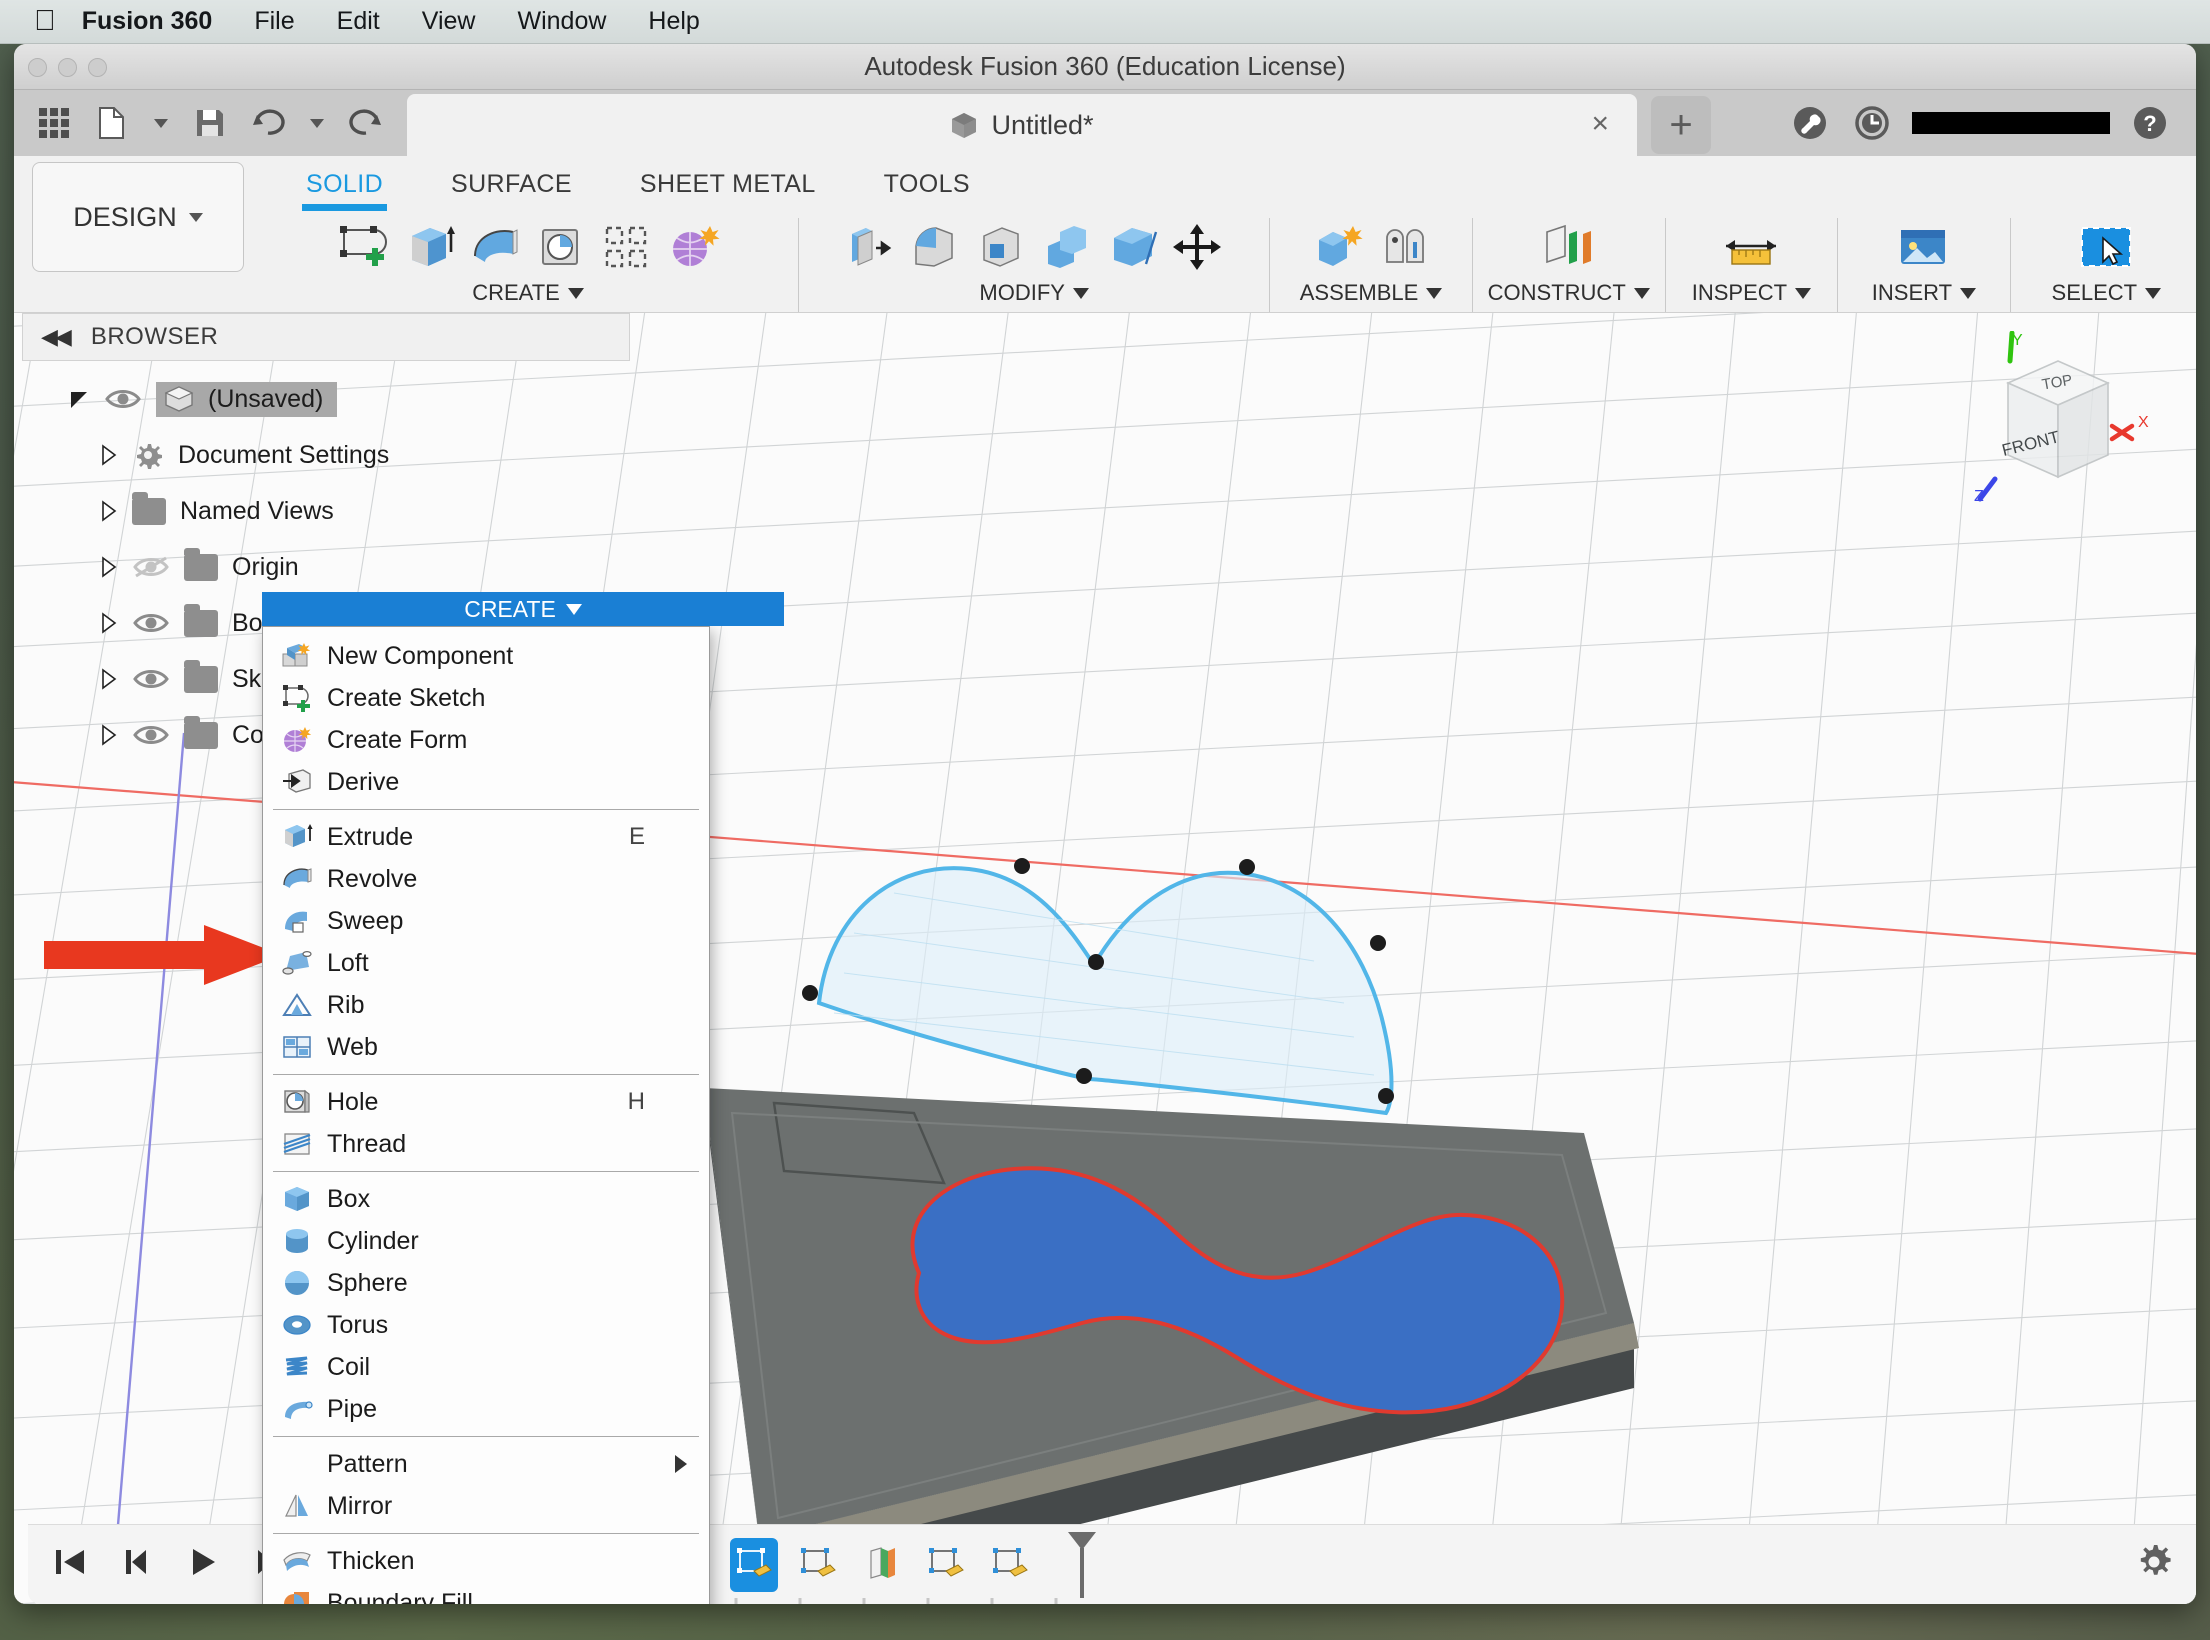 This screenshot has width=2210, height=1640. What do you see at coordinates (1752, 293) in the screenshot?
I see `inspect-group-label: INSPECT` at bounding box center [1752, 293].